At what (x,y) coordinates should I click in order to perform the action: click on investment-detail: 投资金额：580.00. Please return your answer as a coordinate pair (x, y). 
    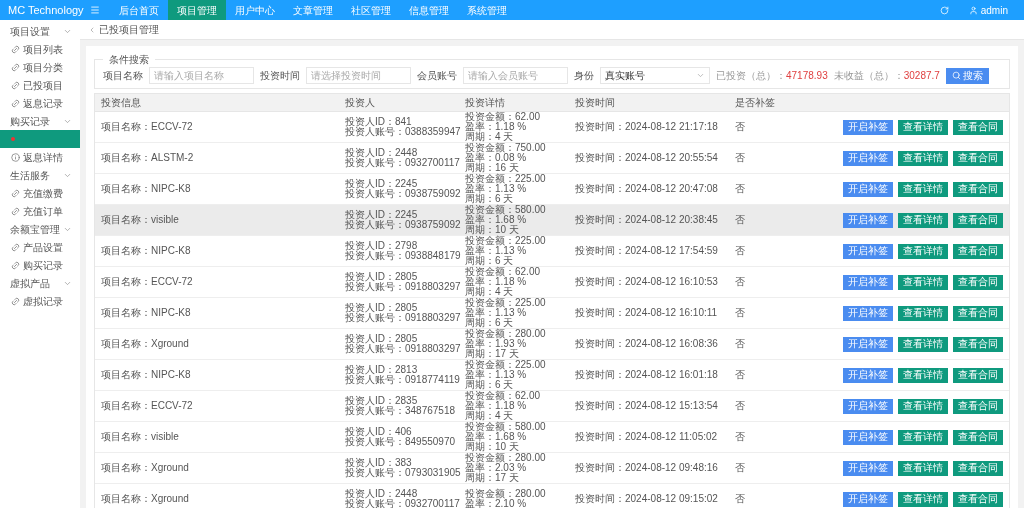
    Looking at the image, I should click on (506, 427).